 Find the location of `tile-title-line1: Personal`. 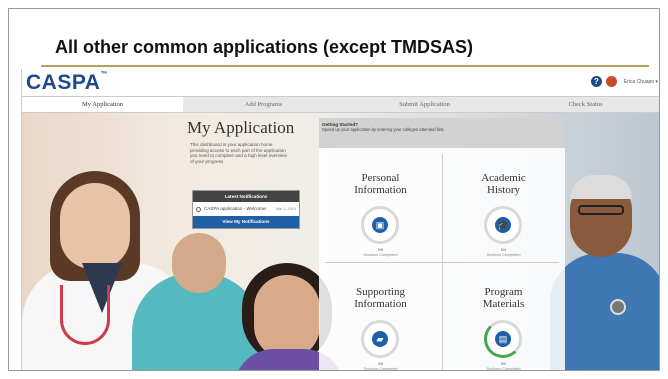

tile-title-line1: Personal is located at coordinates (380, 178).